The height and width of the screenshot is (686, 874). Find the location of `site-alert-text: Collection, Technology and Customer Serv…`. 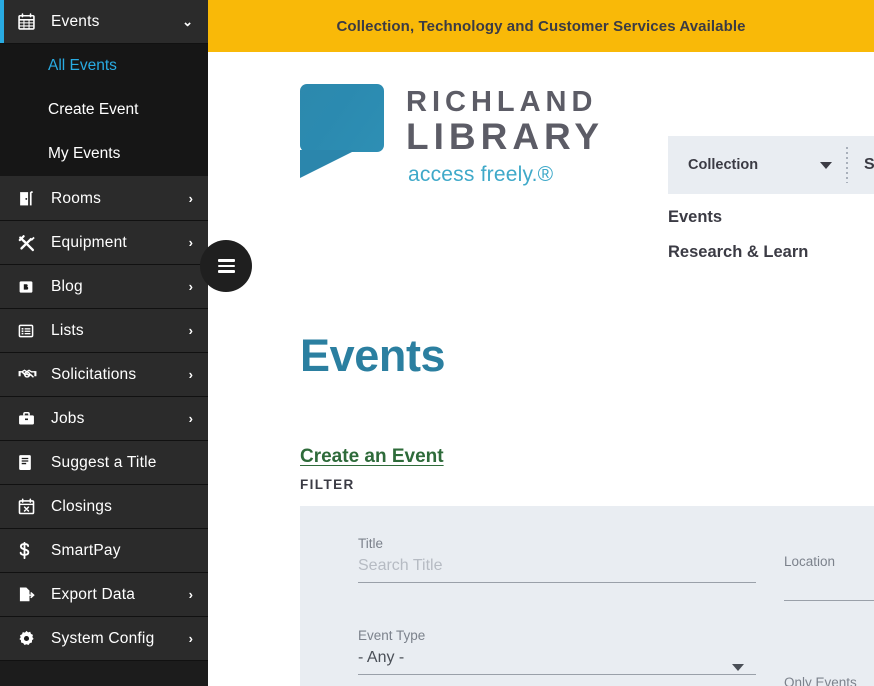

site-alert-text: Collection, Technology and Customer Serv… is located at coordinates (541, 26).